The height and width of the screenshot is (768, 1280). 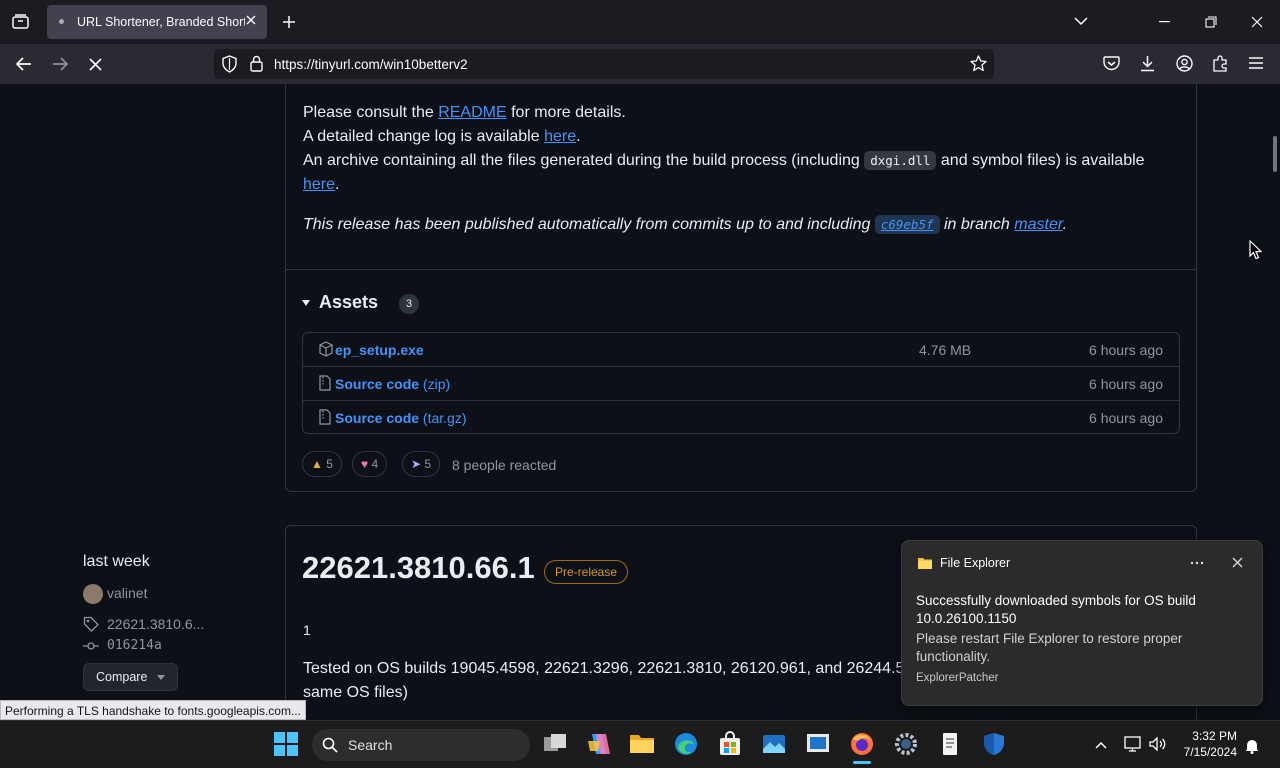 What do you see at coordinates (424, 136) in the screenshot?
I see `text: A detailed change log is available` at bounding box center [424, 136].